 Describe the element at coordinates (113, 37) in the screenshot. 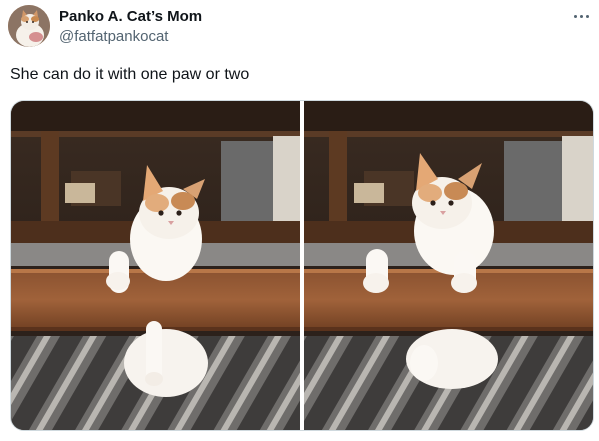

I see `handle: @fatfatpankocat` at that location.